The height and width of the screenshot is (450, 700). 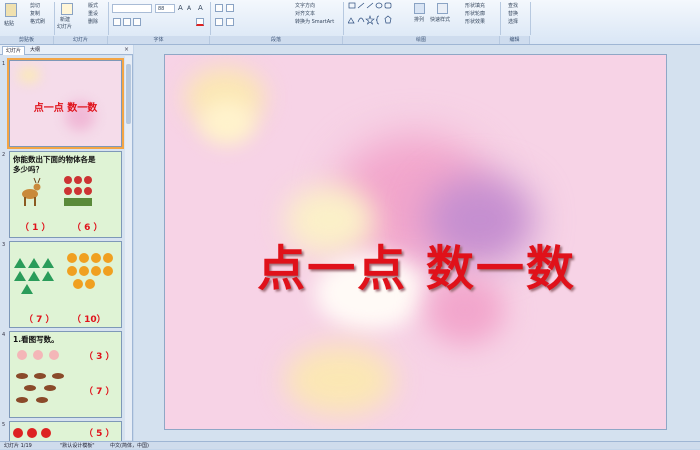 What do you see at coordinates (65, 27) in the screenshot?
I see `new-slide-label2: 幻灯片` at bounding box center [65, 27].